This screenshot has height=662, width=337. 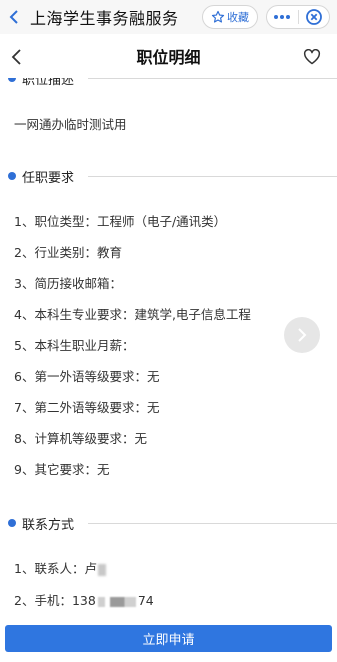 I want to click on page-navbar: 职位明细, so click(x=168, y=56).